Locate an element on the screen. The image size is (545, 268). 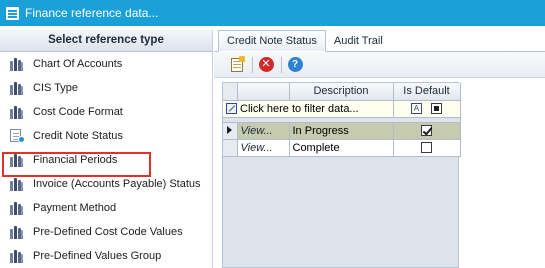
reference-type-header: Select reference type is located at coordinates (106, 41).